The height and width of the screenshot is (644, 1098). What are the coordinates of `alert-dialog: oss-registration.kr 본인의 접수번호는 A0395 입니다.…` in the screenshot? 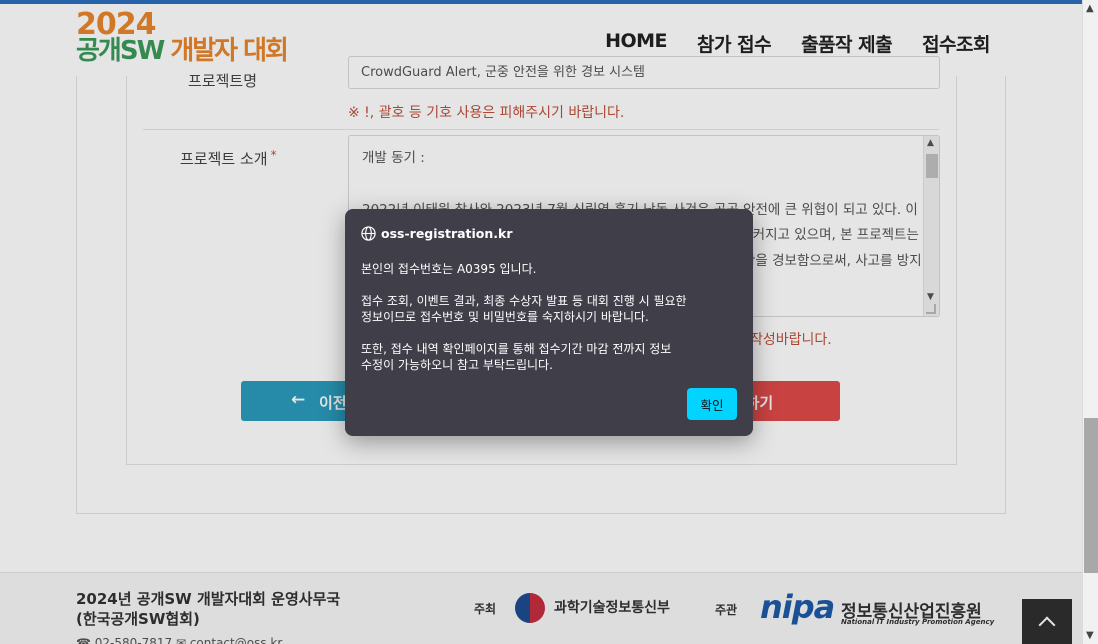 It's located at (549, 322).